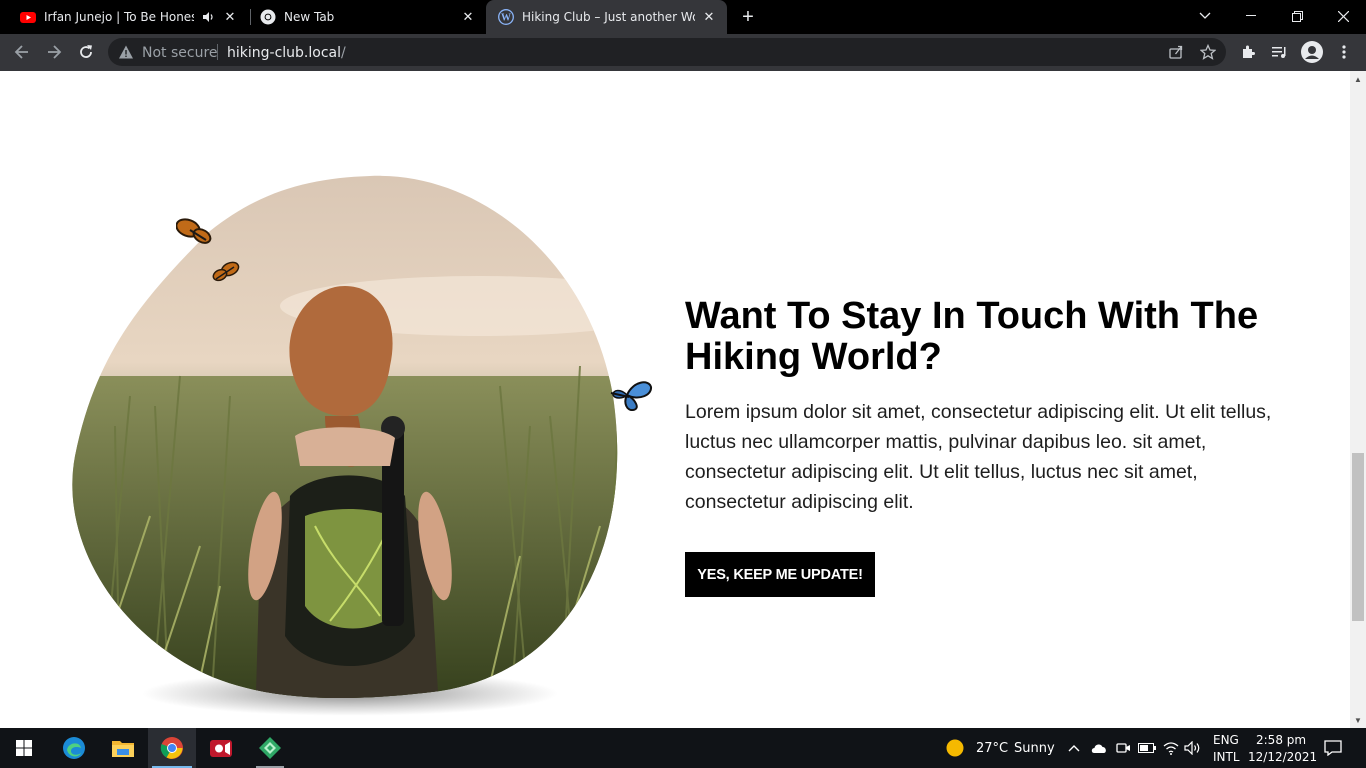  I want to click on taskbar-screen-recorder, so click(221, 748).